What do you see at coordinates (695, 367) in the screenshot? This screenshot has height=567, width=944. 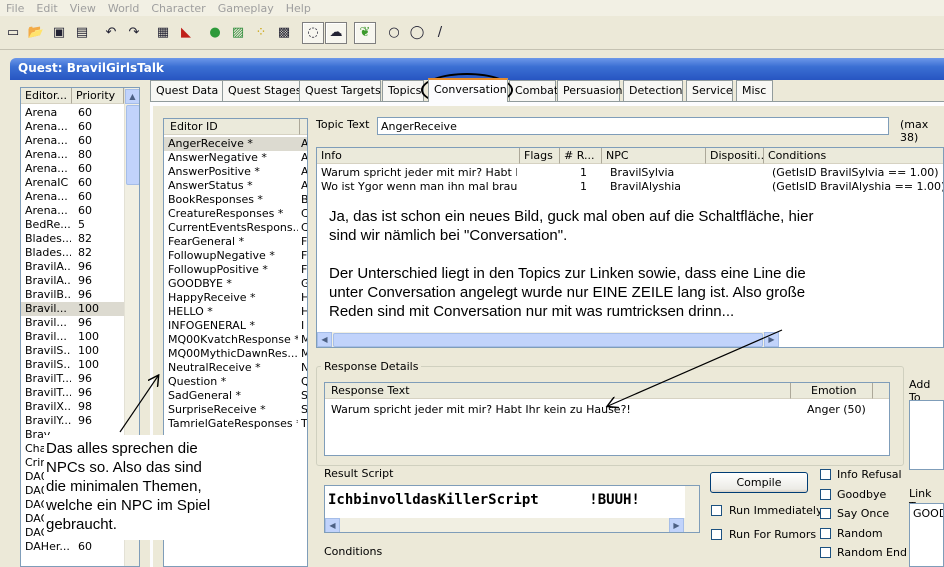 I see `arrow-to-response` at bounding box center [695, 367].